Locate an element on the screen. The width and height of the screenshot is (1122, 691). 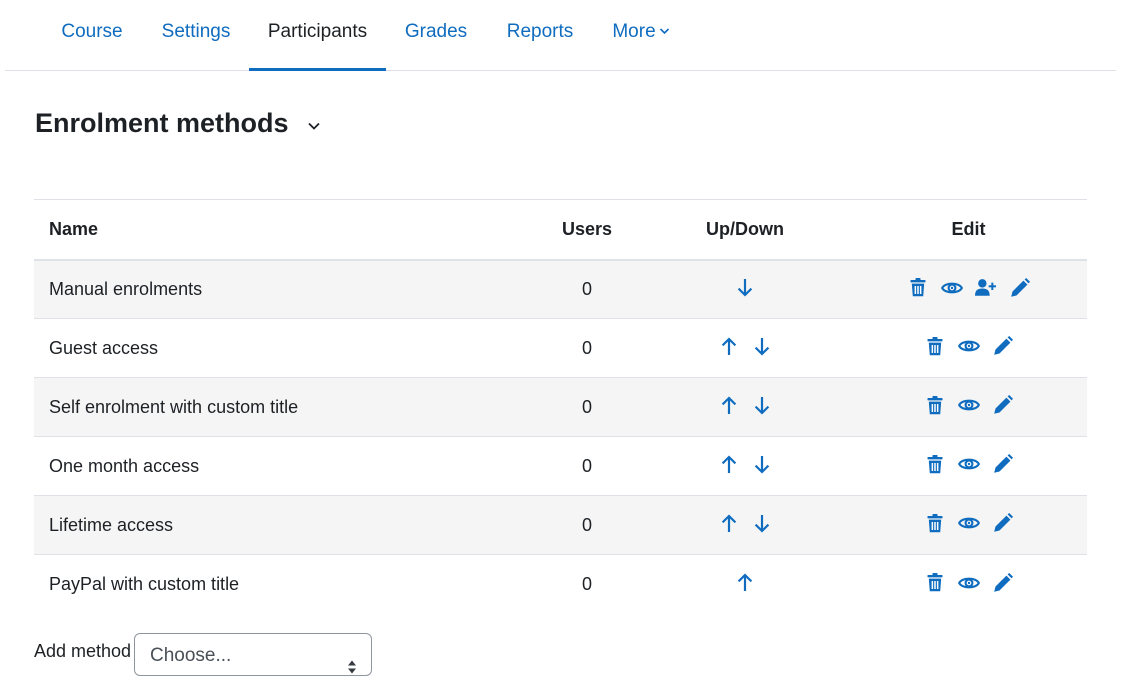
title-menu-chevron-icon is located at coordinates (314, 127).